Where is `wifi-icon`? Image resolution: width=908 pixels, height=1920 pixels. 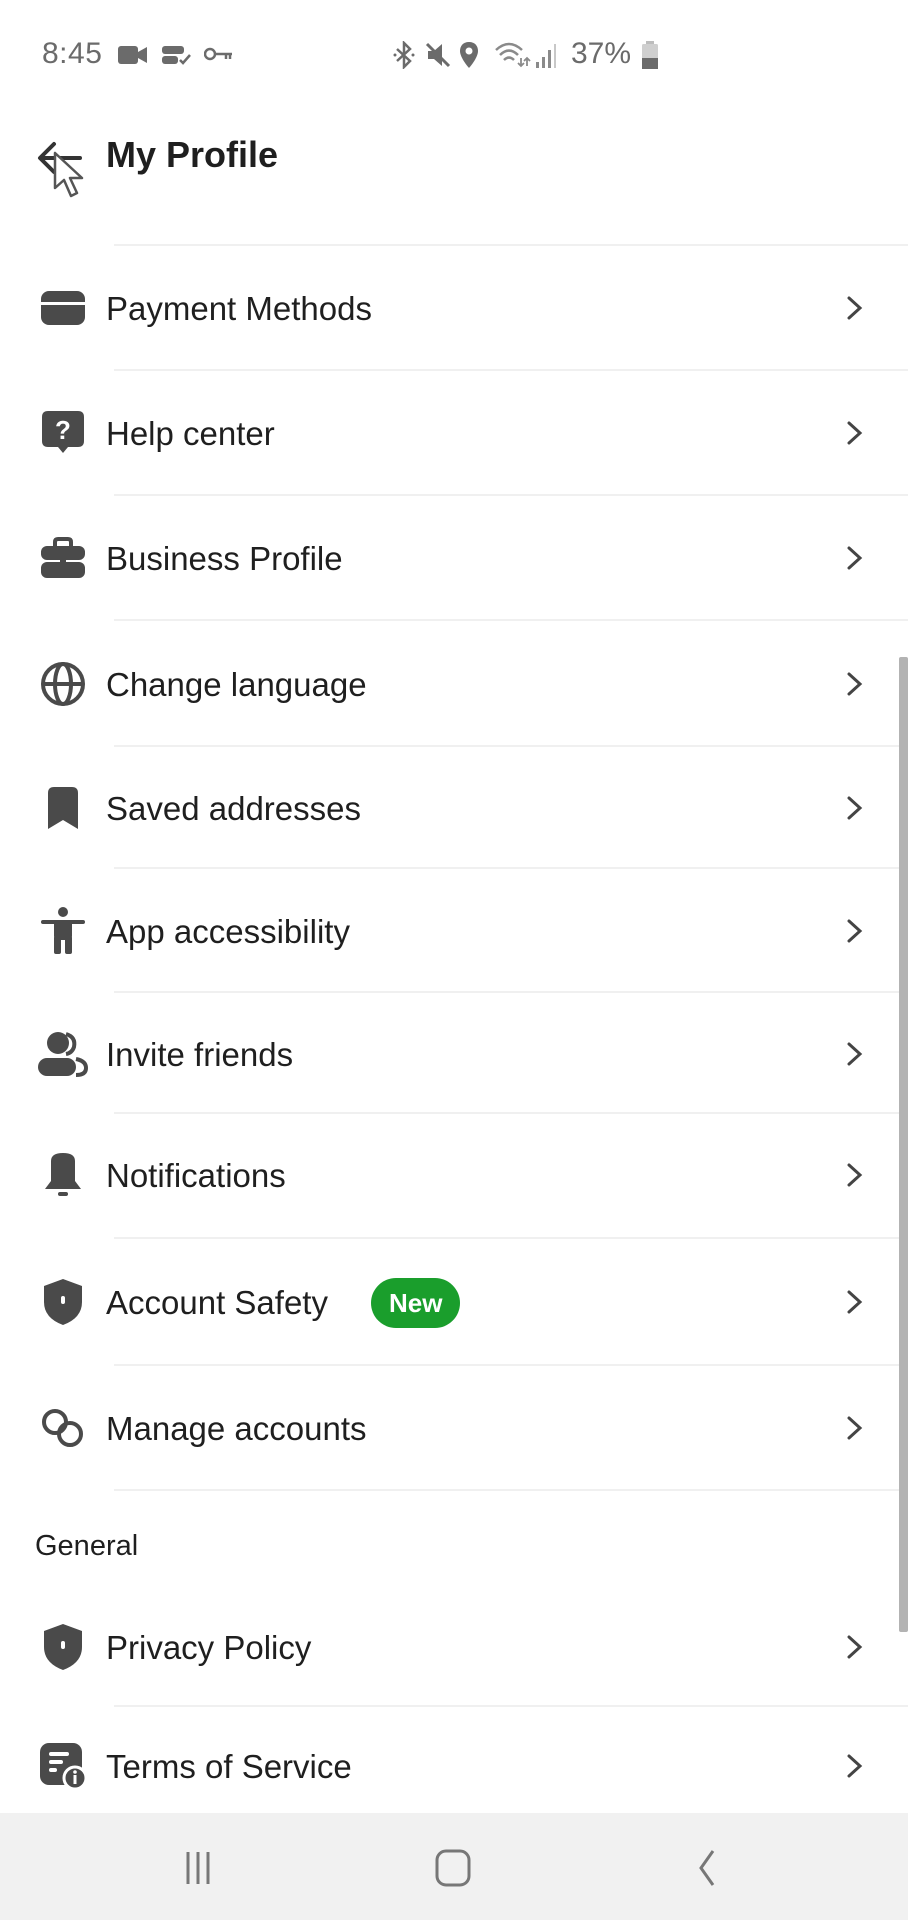
wifi-icon is located at coordinates (525, 55).